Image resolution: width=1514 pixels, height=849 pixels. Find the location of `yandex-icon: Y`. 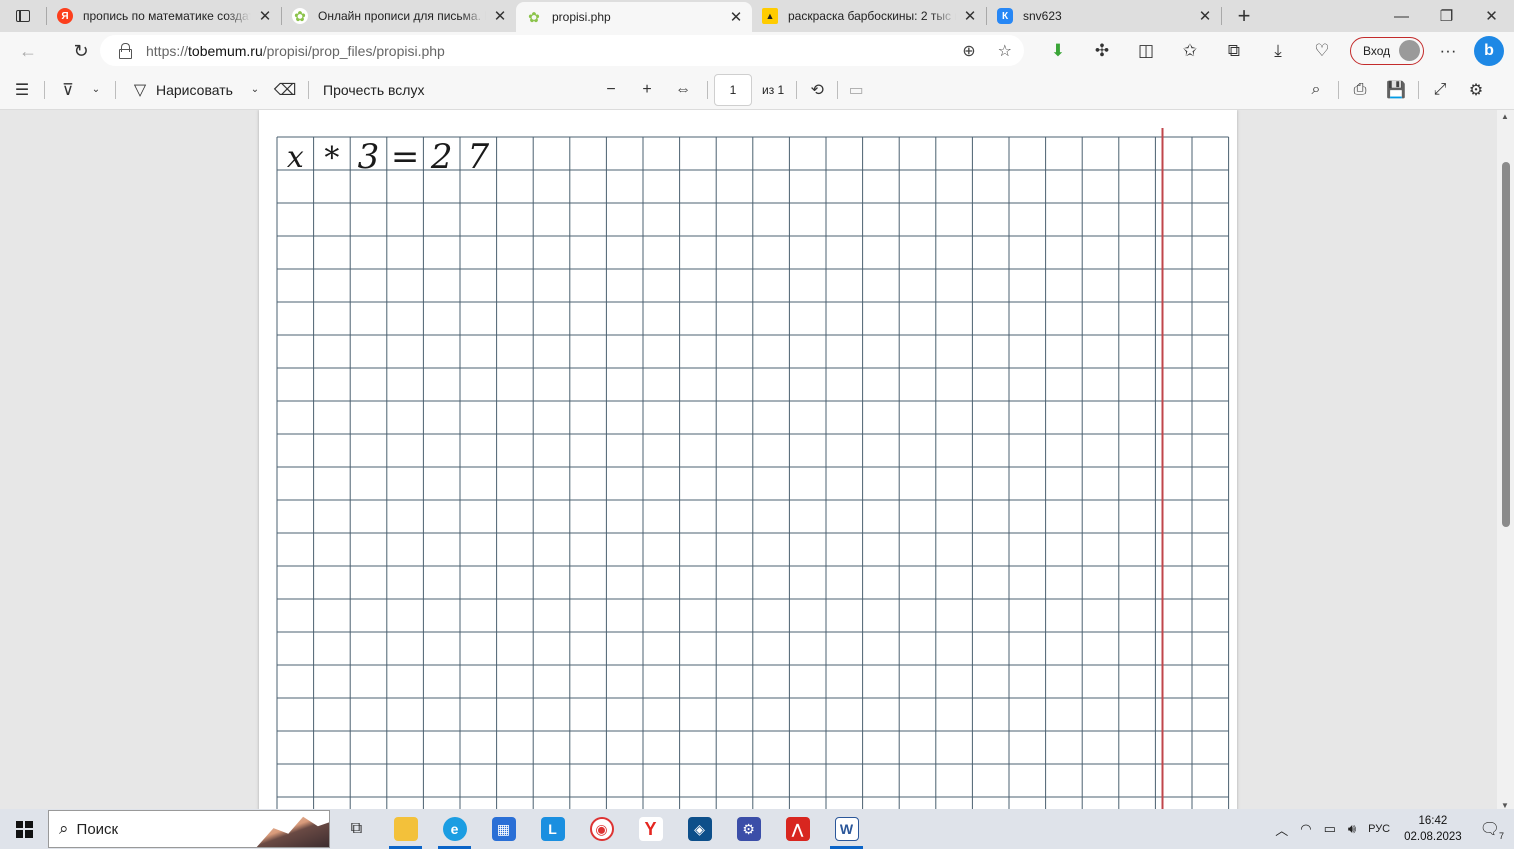

yandex-icon: Y is located at coordinates (650, 829).